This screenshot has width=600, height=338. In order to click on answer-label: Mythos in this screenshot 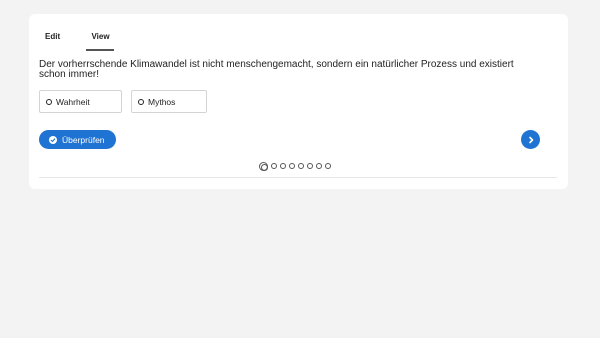, I will do `click(162, 101)`.